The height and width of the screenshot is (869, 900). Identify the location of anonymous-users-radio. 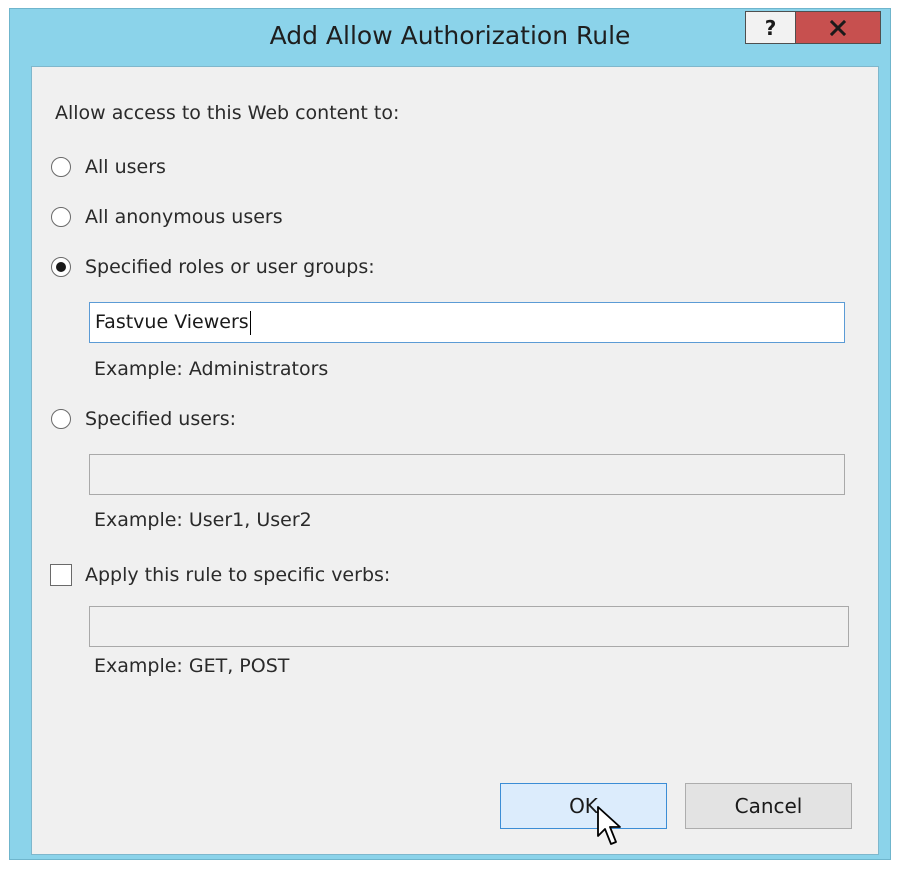
(61, 217).